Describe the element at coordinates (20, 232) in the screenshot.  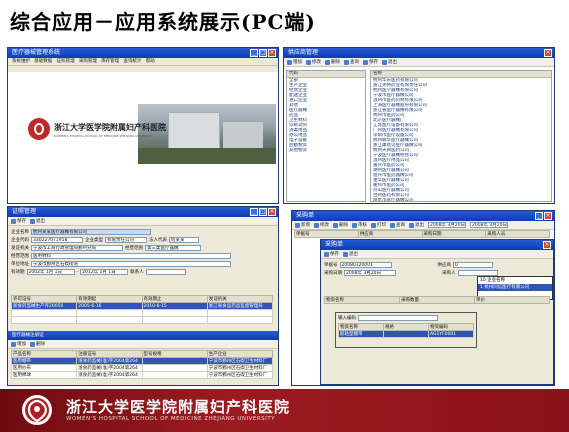
I see `company-label: 企业名称` at that location.